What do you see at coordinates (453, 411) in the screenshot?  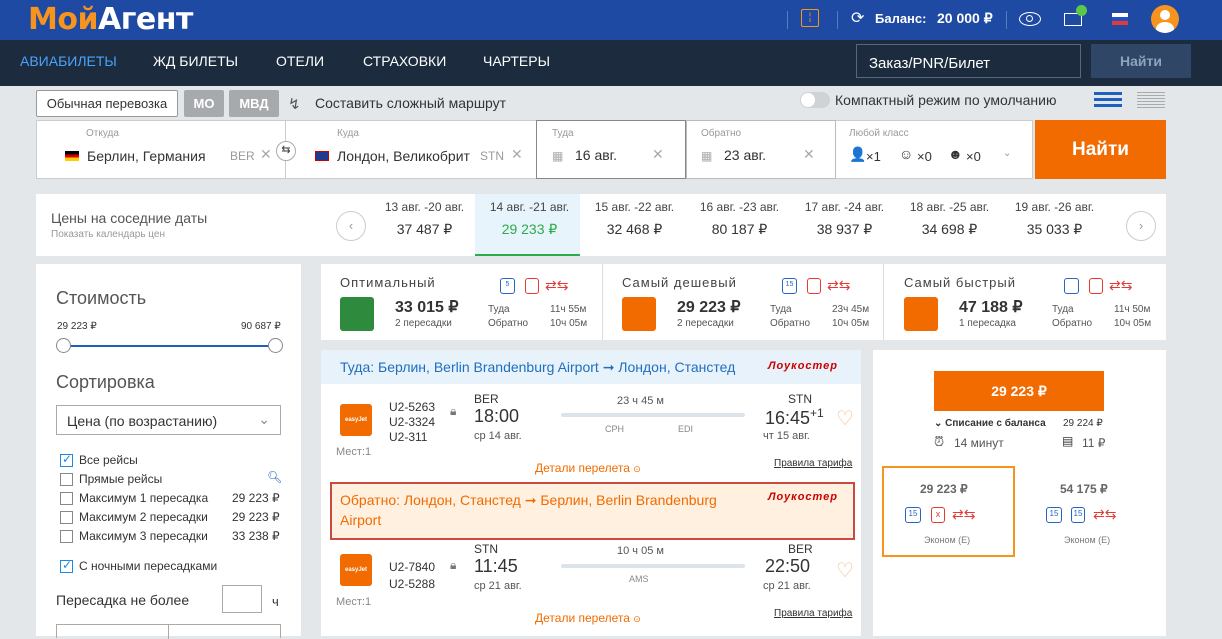 I see `lock-icon: 🔒︎` at bounding box center [453, 411].